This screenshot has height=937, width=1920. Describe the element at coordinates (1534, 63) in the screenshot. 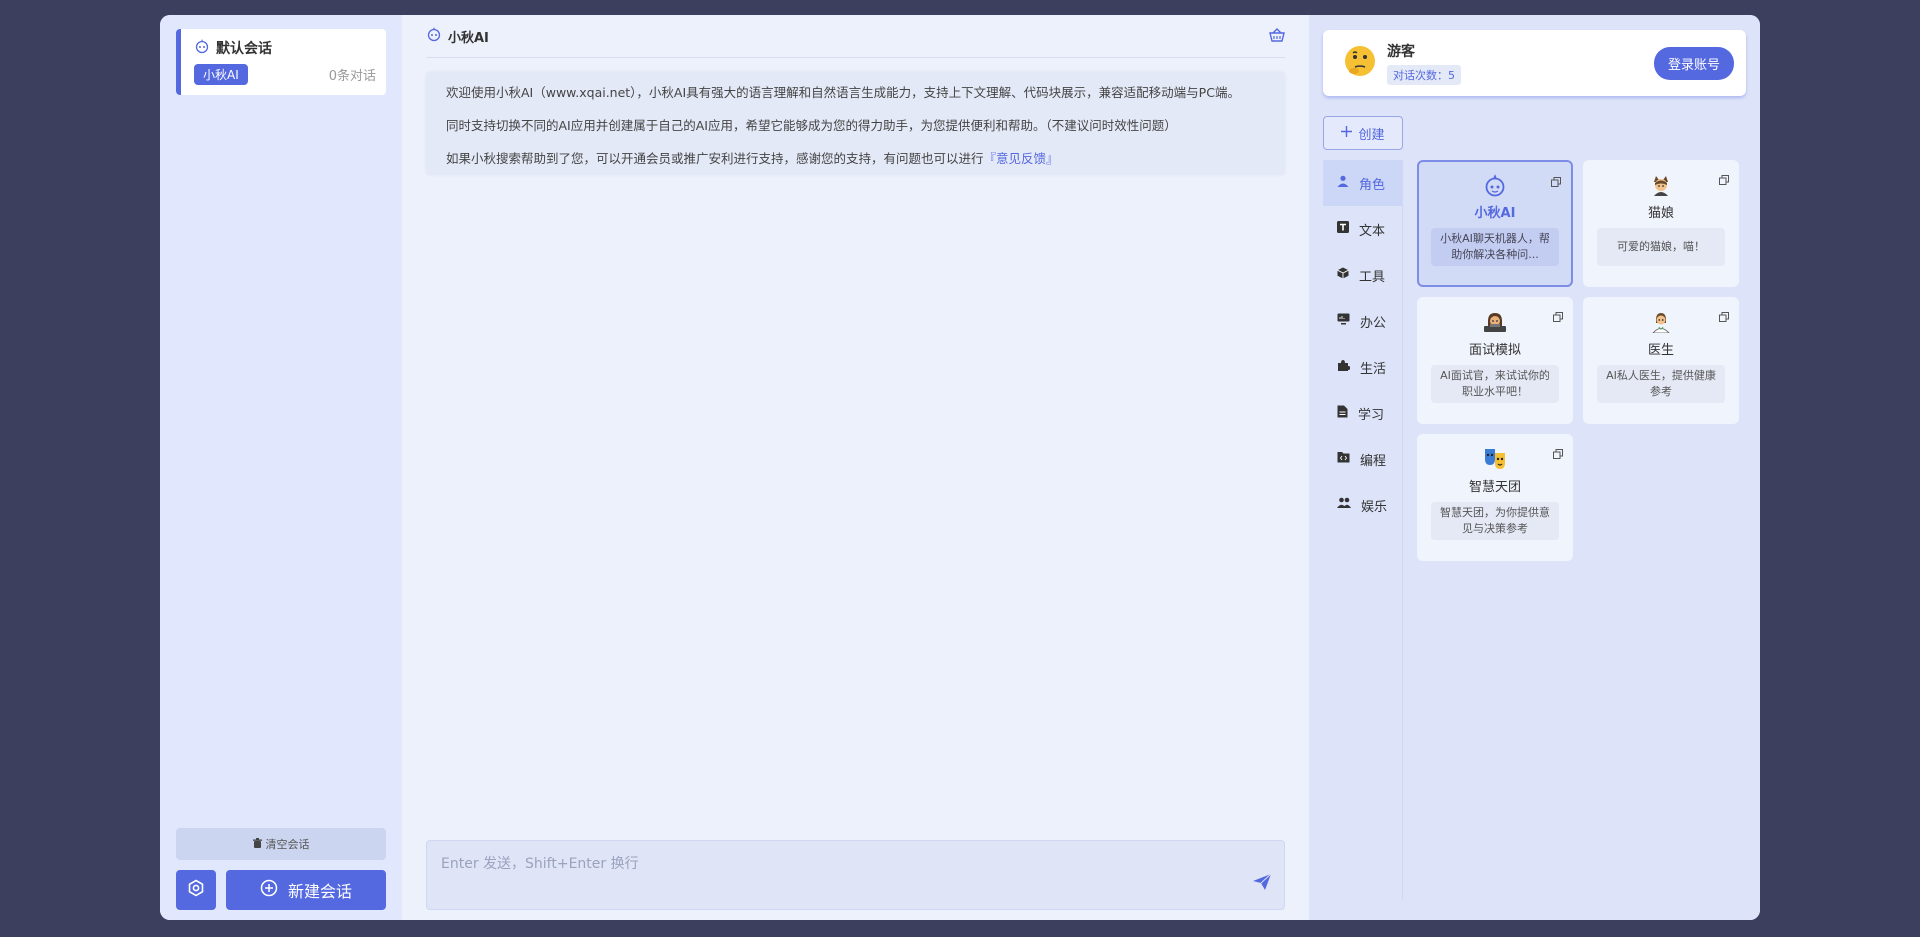

I see `user-card: 游客 对话次数：5 登录账号` at that location.